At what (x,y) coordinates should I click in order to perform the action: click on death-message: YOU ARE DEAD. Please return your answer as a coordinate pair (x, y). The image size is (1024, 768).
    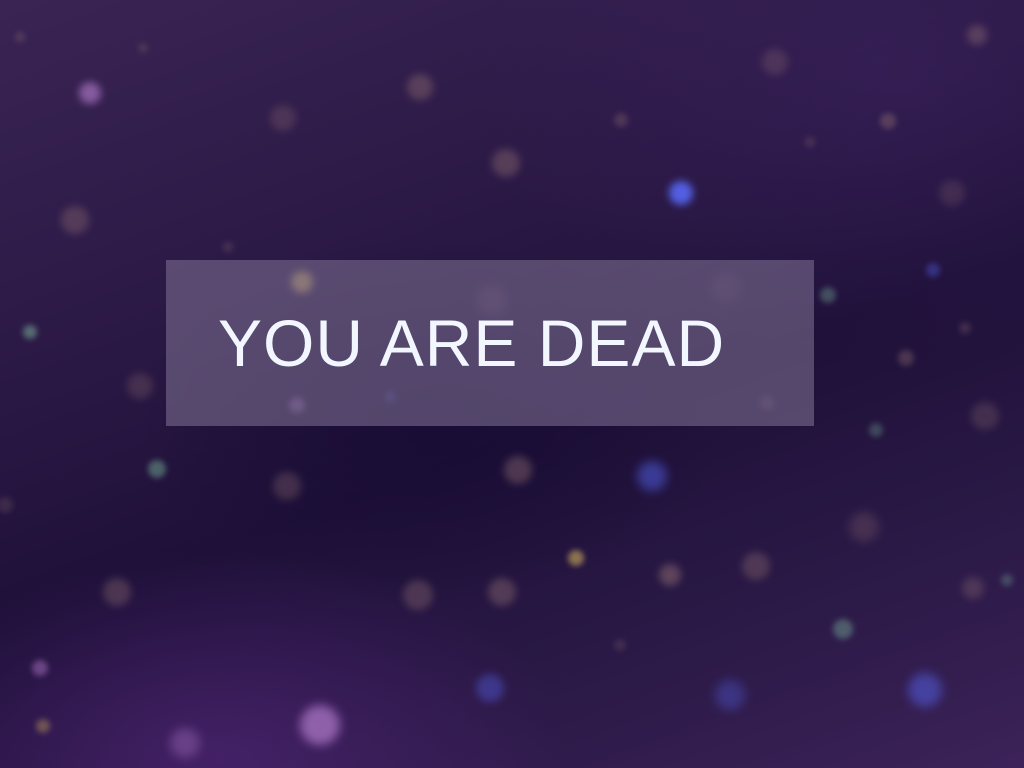
    Looking at the image, I should click on (472, 343).